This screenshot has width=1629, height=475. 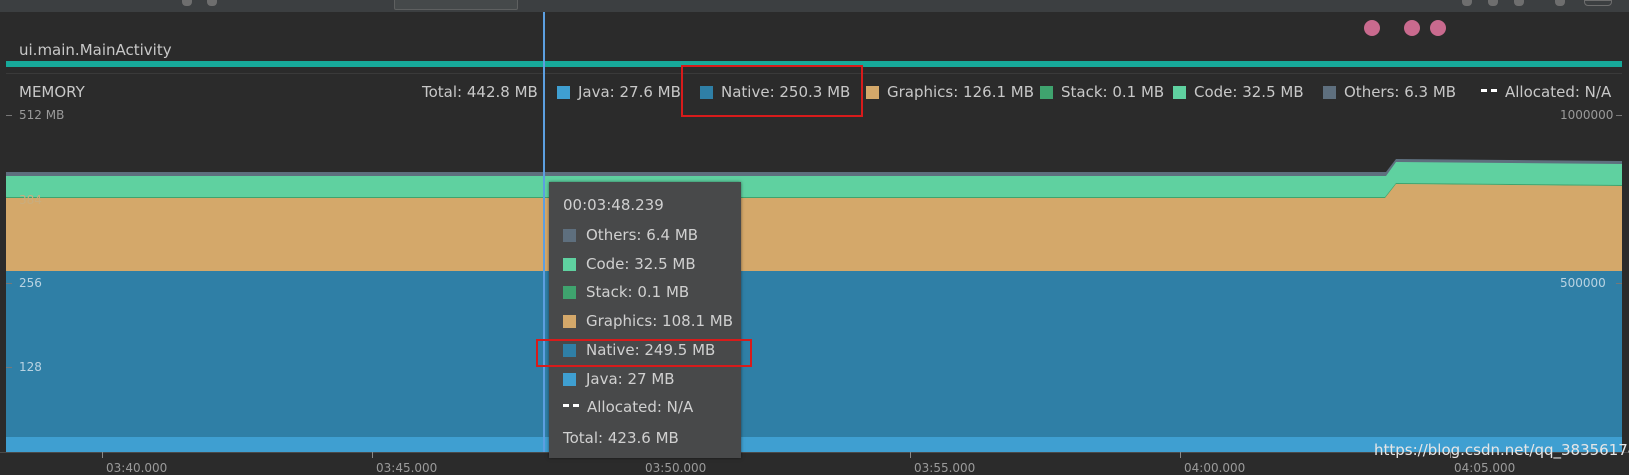 What do you see at coordinates (1587, 115) in the screenshot?
I see `right-axis-max-label: 1000000` at bounding box center [1587, 115].